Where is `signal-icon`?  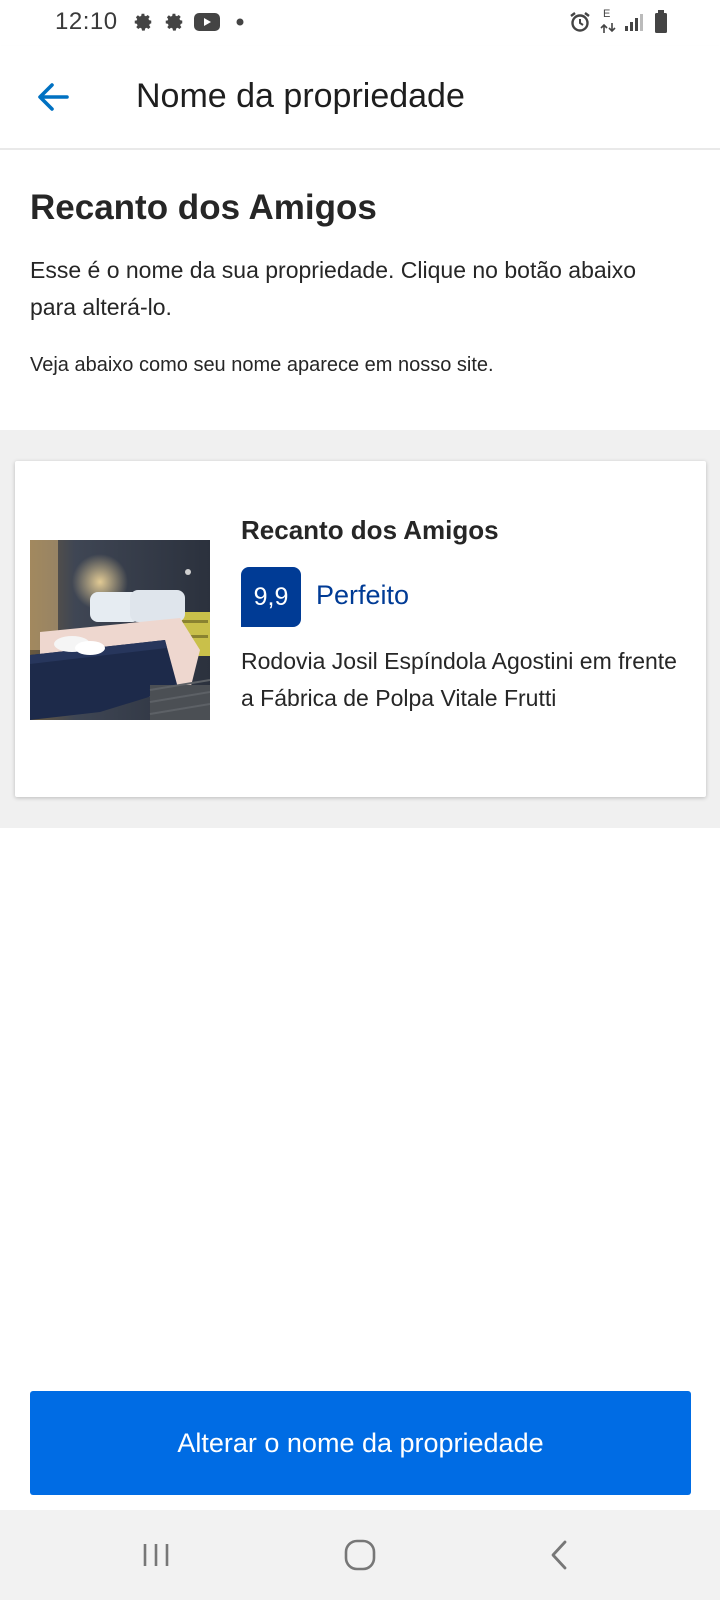
signal-icon is located at coordinates (634, 22).